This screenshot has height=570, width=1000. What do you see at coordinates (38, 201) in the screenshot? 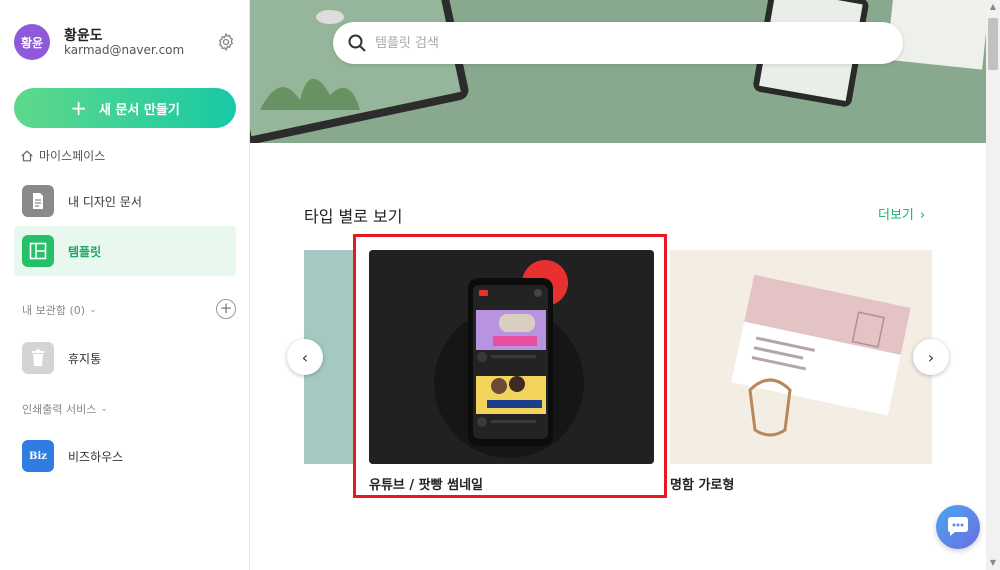
I see `document-icon` at bounding box center [38, 201].